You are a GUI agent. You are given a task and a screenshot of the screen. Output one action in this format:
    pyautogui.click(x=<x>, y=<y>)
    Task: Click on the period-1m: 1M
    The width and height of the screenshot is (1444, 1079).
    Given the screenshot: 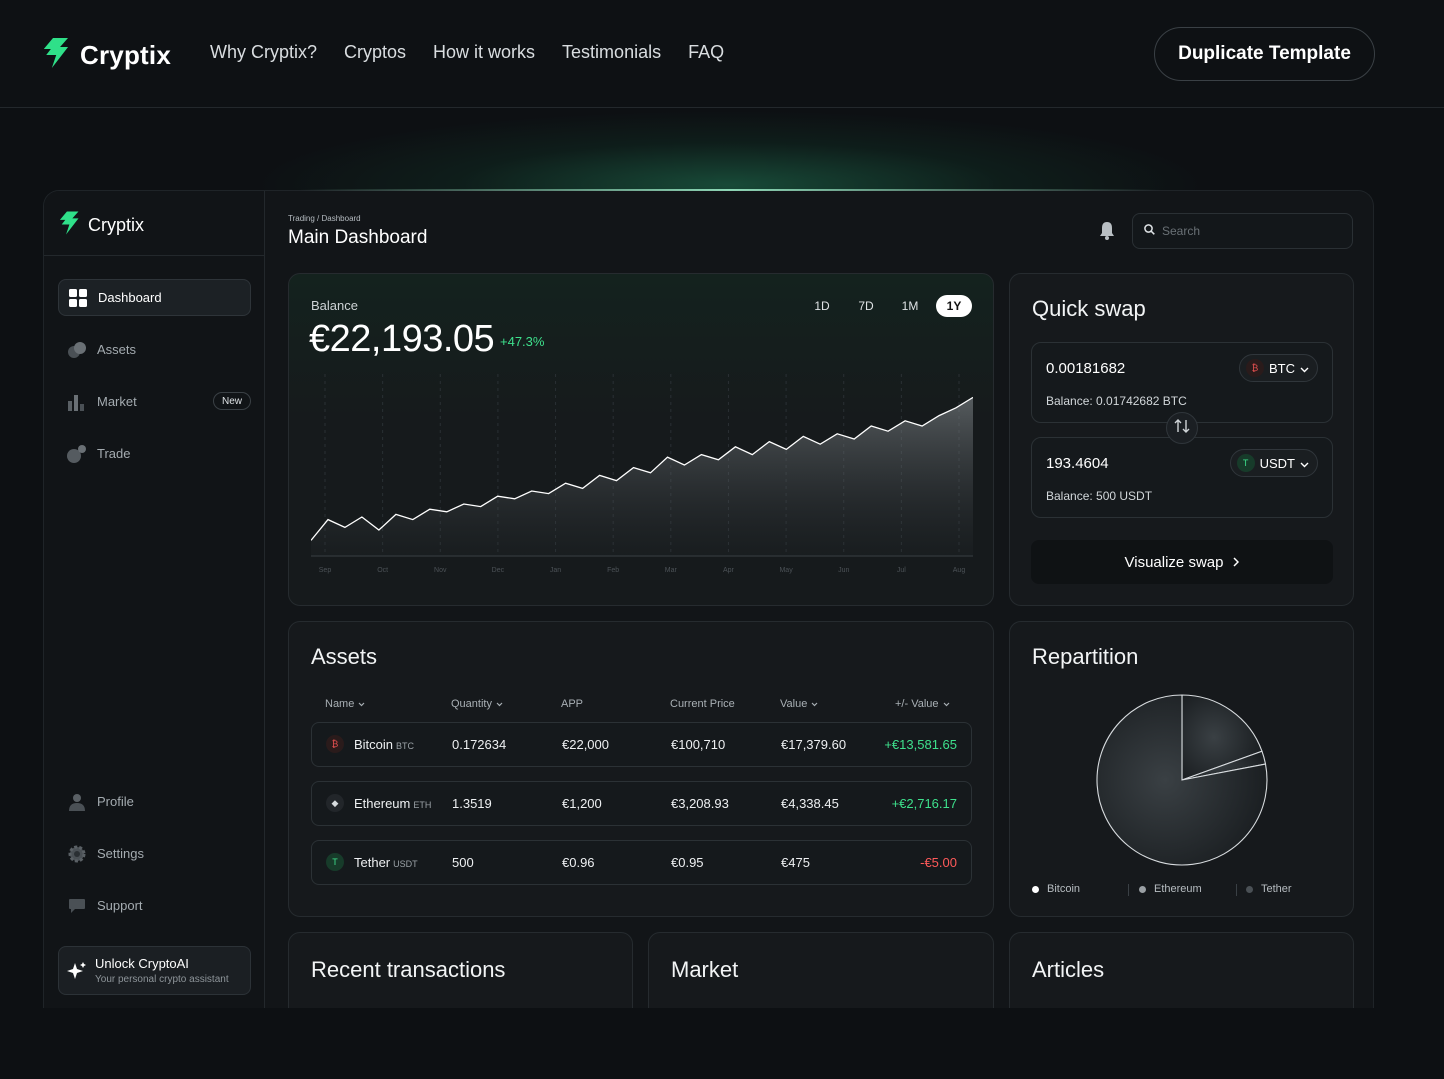 What is the action you would take?
    pyautogui.click(x=910, y=306)
    